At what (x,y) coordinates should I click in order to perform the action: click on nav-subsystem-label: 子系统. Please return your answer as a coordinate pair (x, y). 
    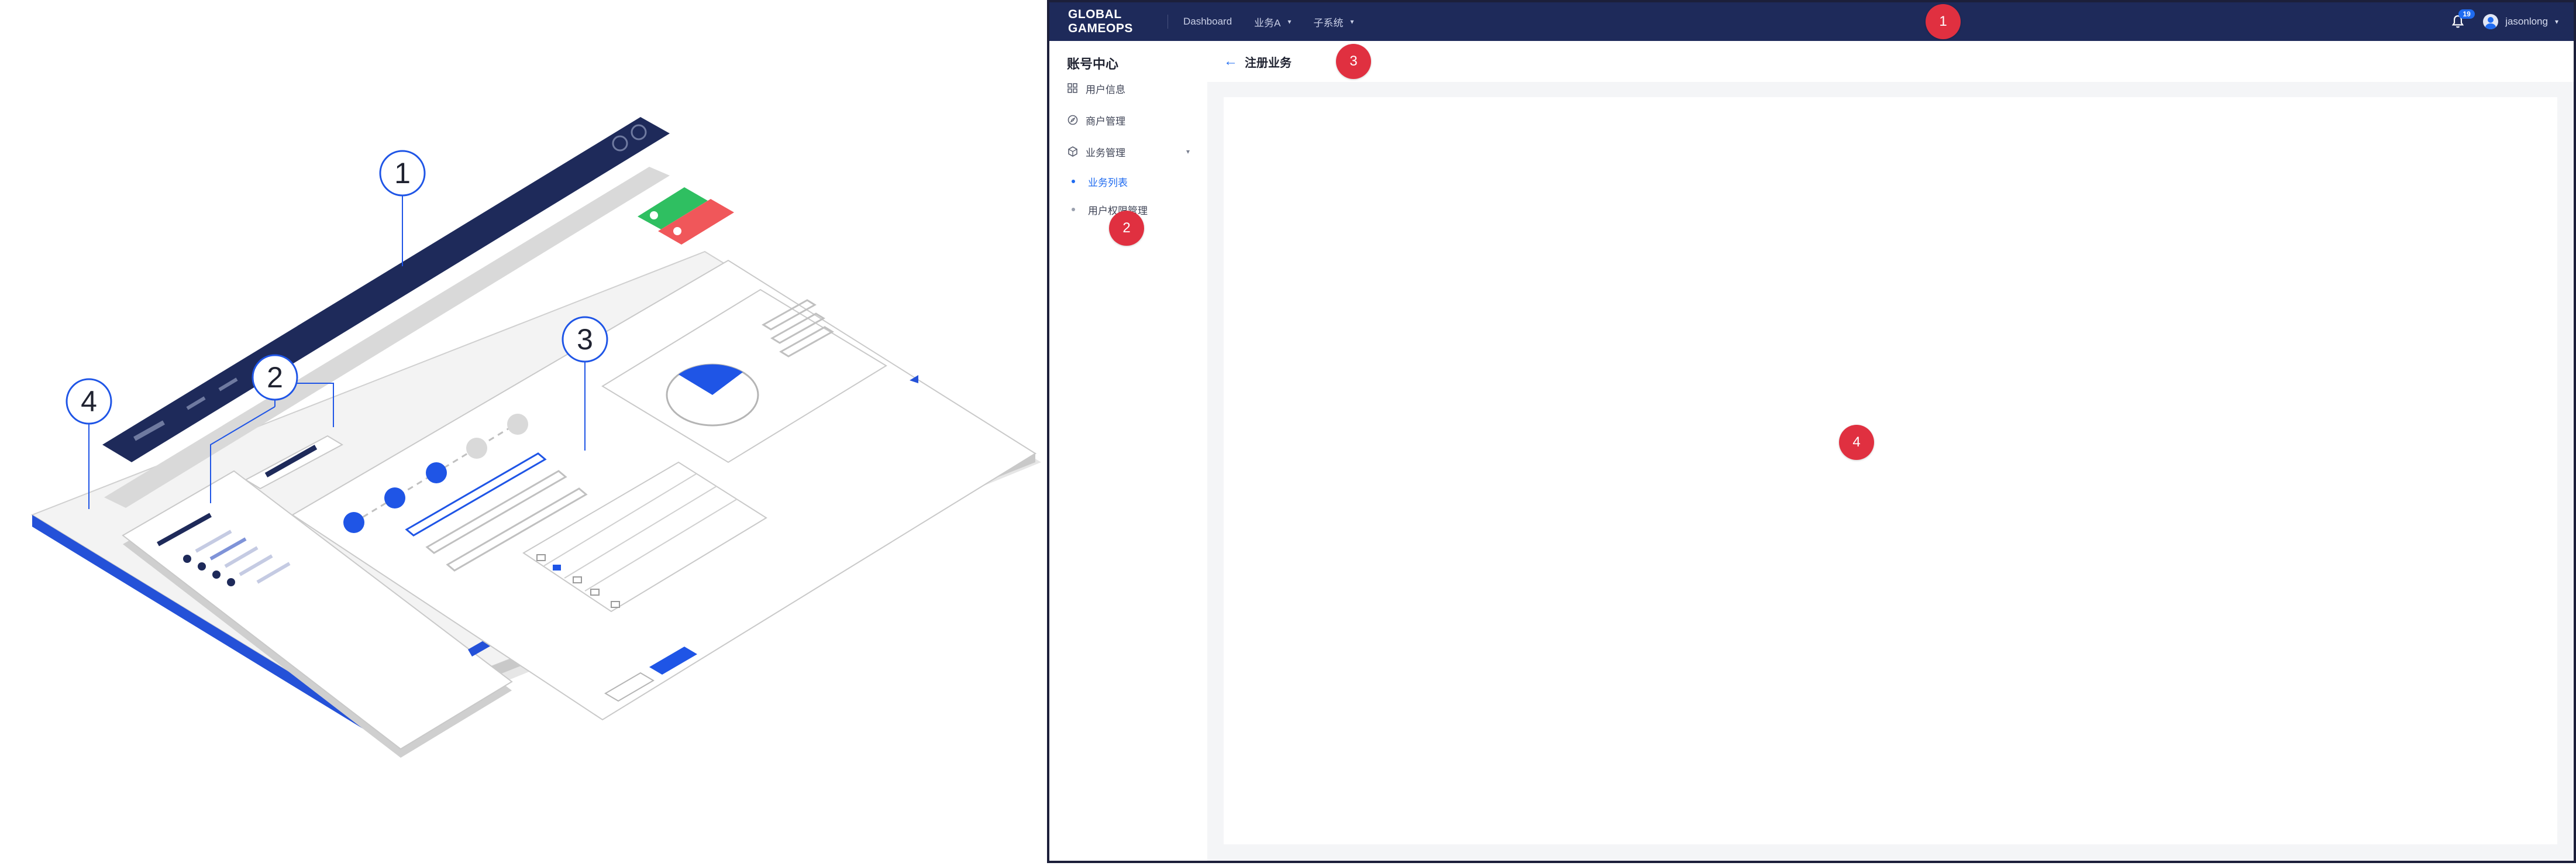
    Looking at the image, I should click on (1328, 23).